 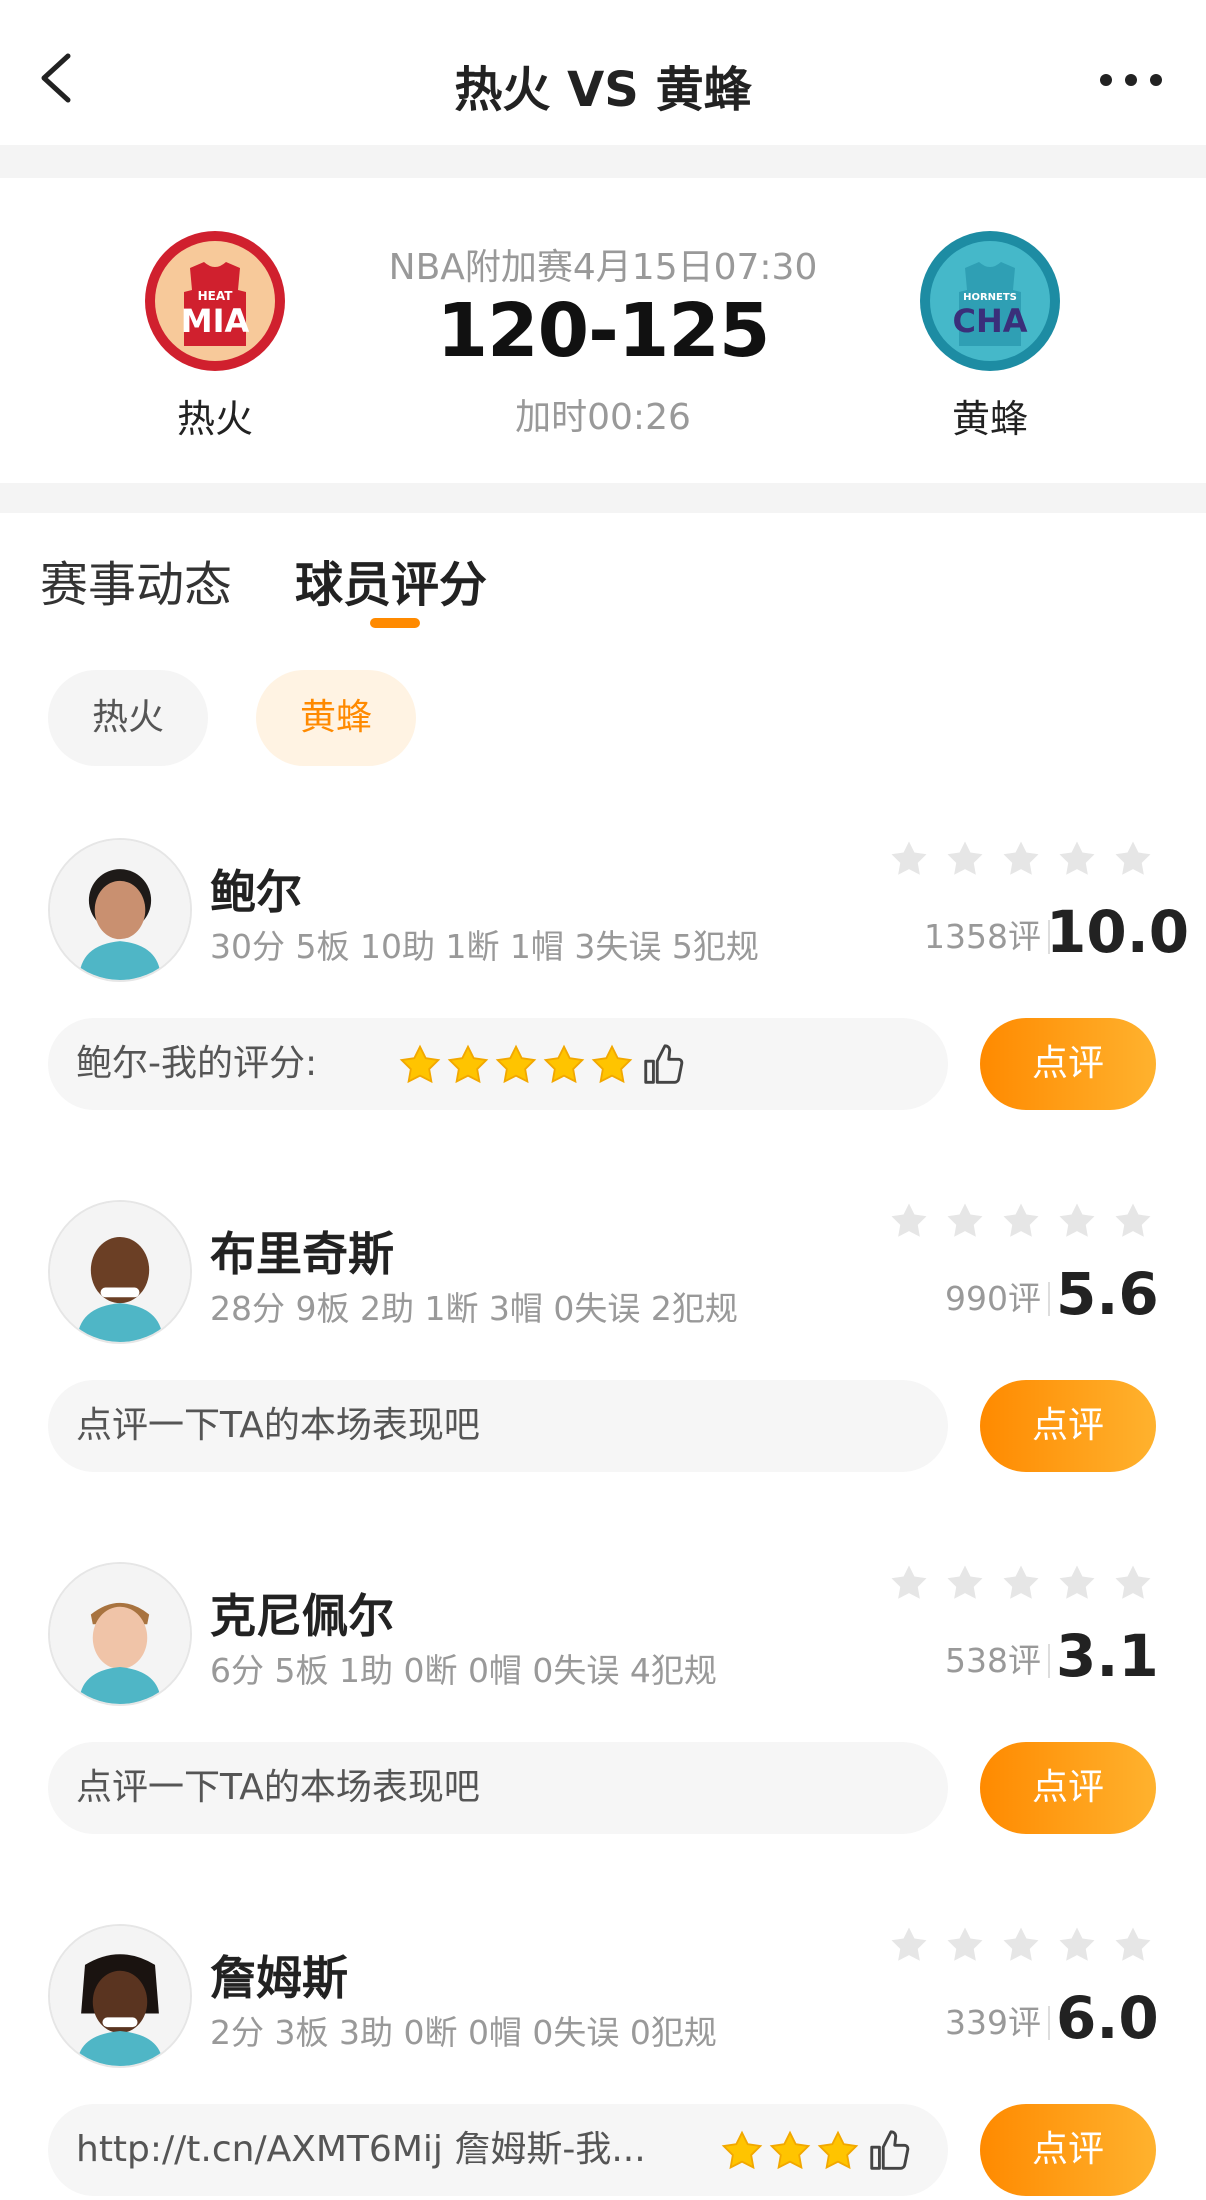 What do you see at coordinates (1107, 2018) in the screenshot?
I see `player-score: 6.0` at bounding box center [1107, 2018].